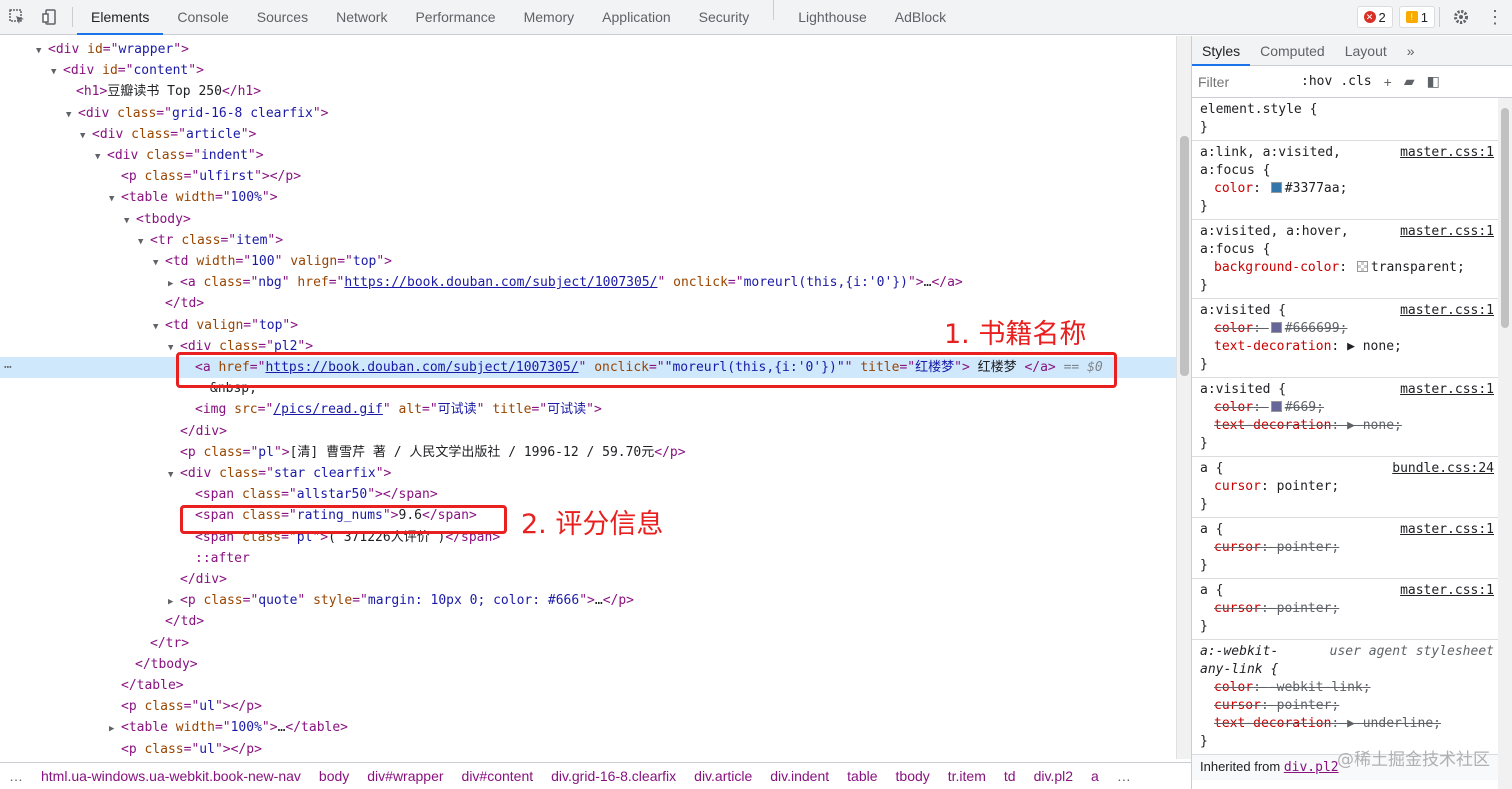  What do you see at coordinates (588, 727) in the screenshot?
I see `tree-node: ▶ <table width="100%">…</table>` at bounding box center [588, 727].